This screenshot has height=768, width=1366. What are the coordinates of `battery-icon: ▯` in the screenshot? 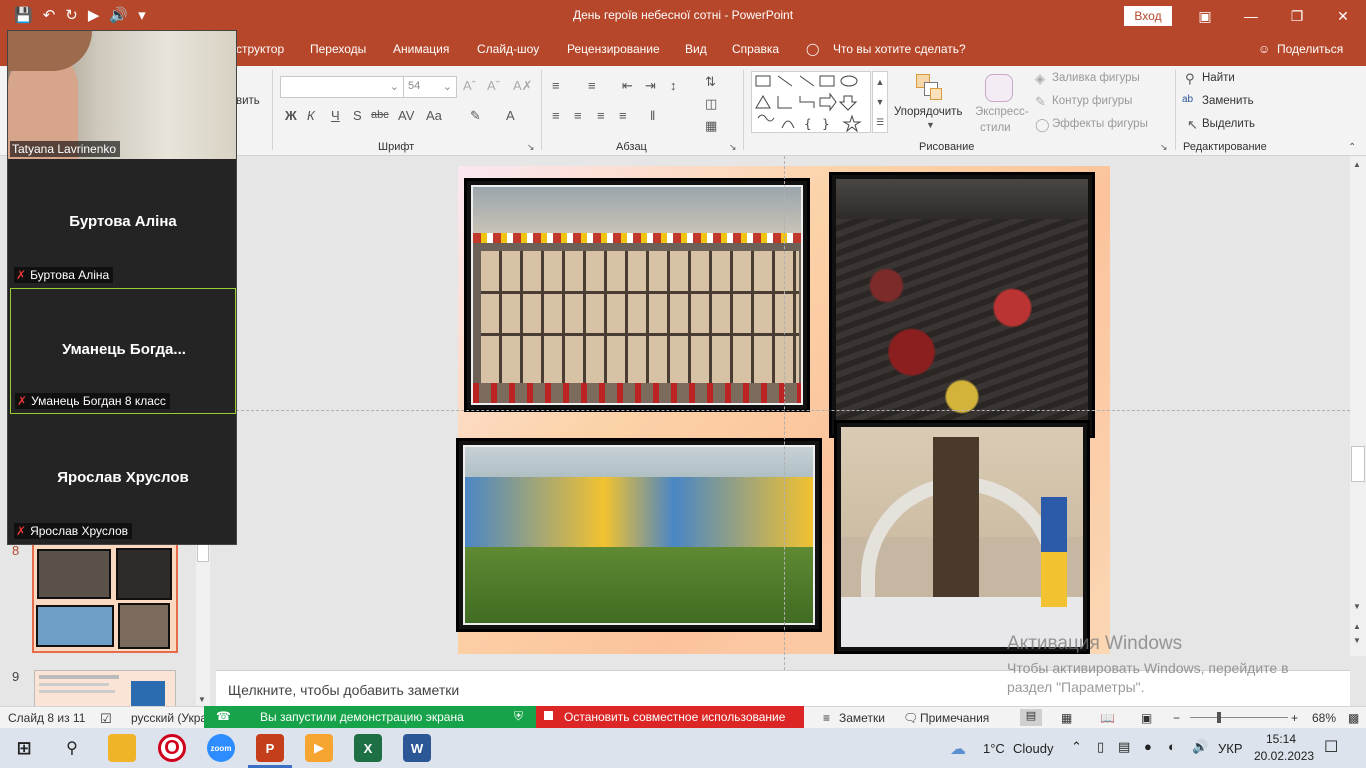 It's located at (1100, 747).